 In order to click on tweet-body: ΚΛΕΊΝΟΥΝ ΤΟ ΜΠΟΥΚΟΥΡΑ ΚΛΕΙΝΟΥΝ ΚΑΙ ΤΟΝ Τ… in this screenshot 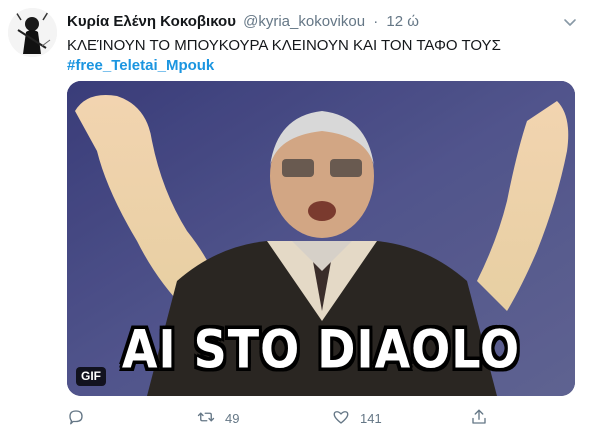, I will do `click(284, 45)`.